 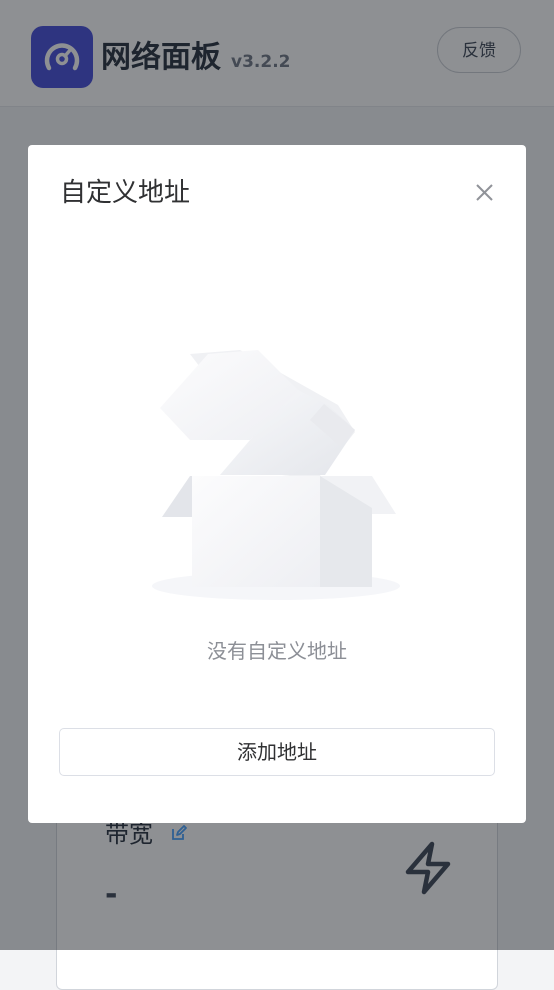 I want to click on close-icon, so click(x=485, y=193).